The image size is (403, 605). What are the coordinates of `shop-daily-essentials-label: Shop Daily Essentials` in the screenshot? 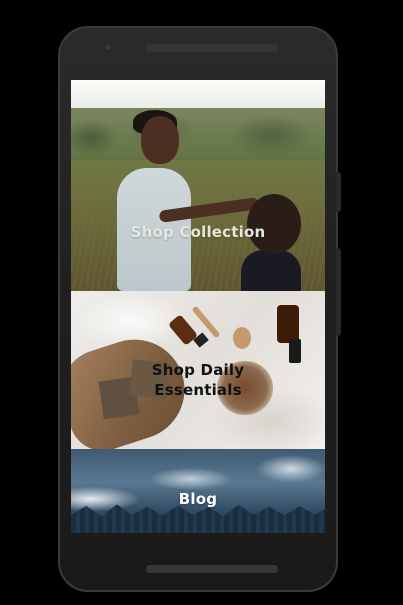 It's located at (198, 380).